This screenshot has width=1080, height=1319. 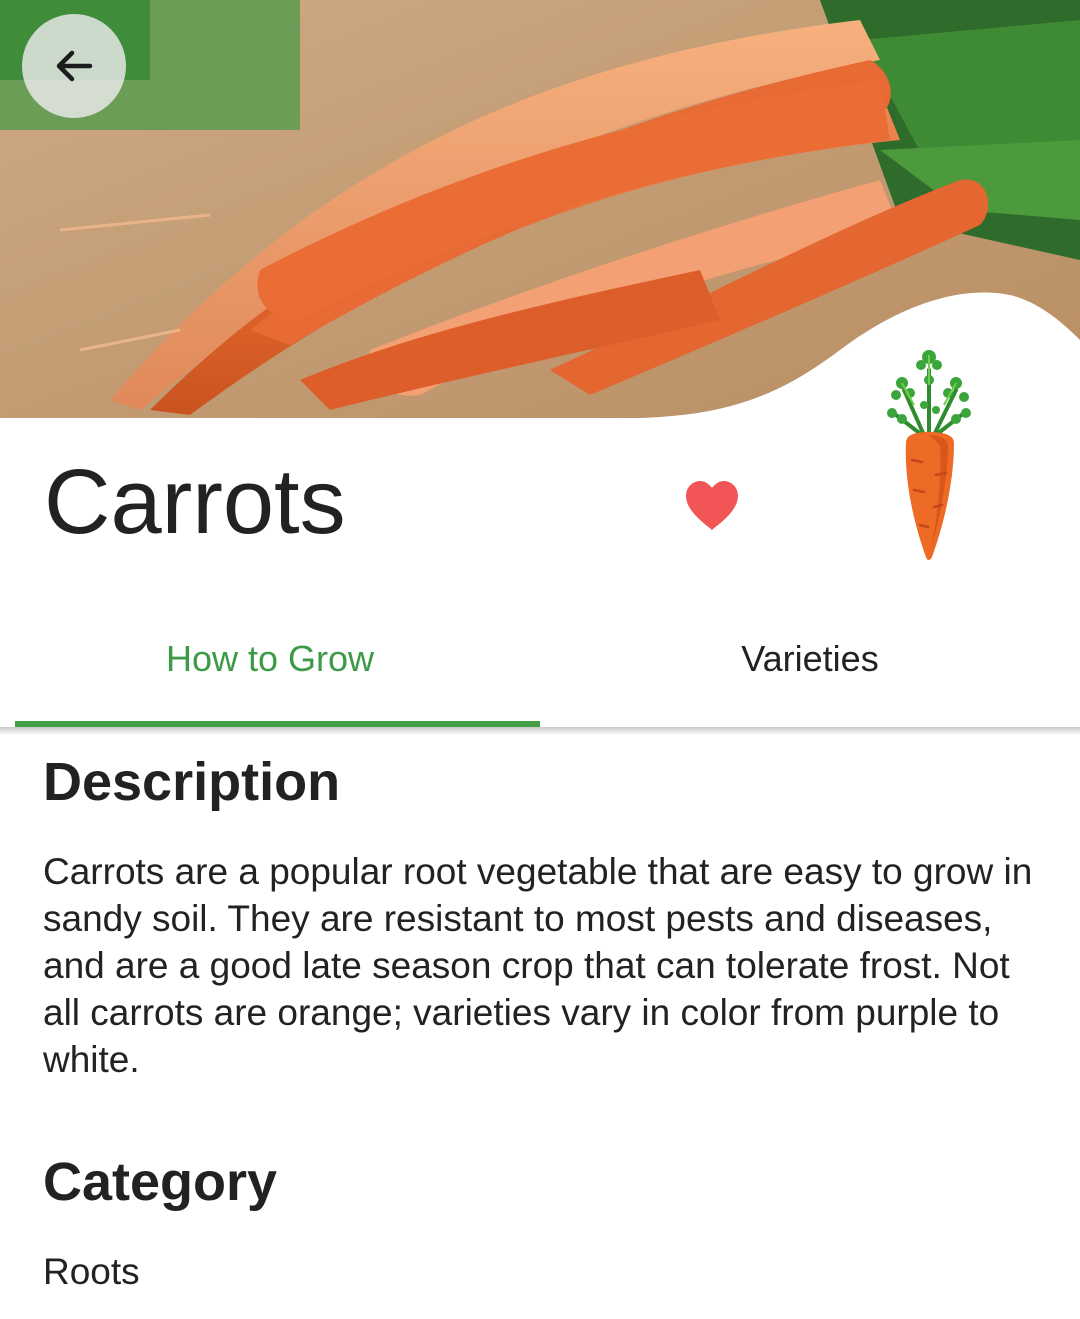 I want to click on plant-title: Carrots, so click(x=195, y=502).